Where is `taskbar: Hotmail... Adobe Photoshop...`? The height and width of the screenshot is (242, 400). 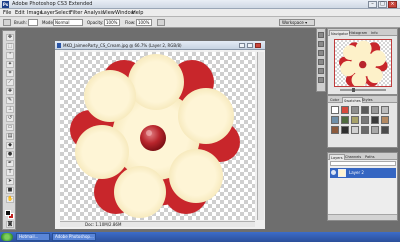
taskbar: Hotmail... Adobe Photoshop... is located at coordinates (200, 237).